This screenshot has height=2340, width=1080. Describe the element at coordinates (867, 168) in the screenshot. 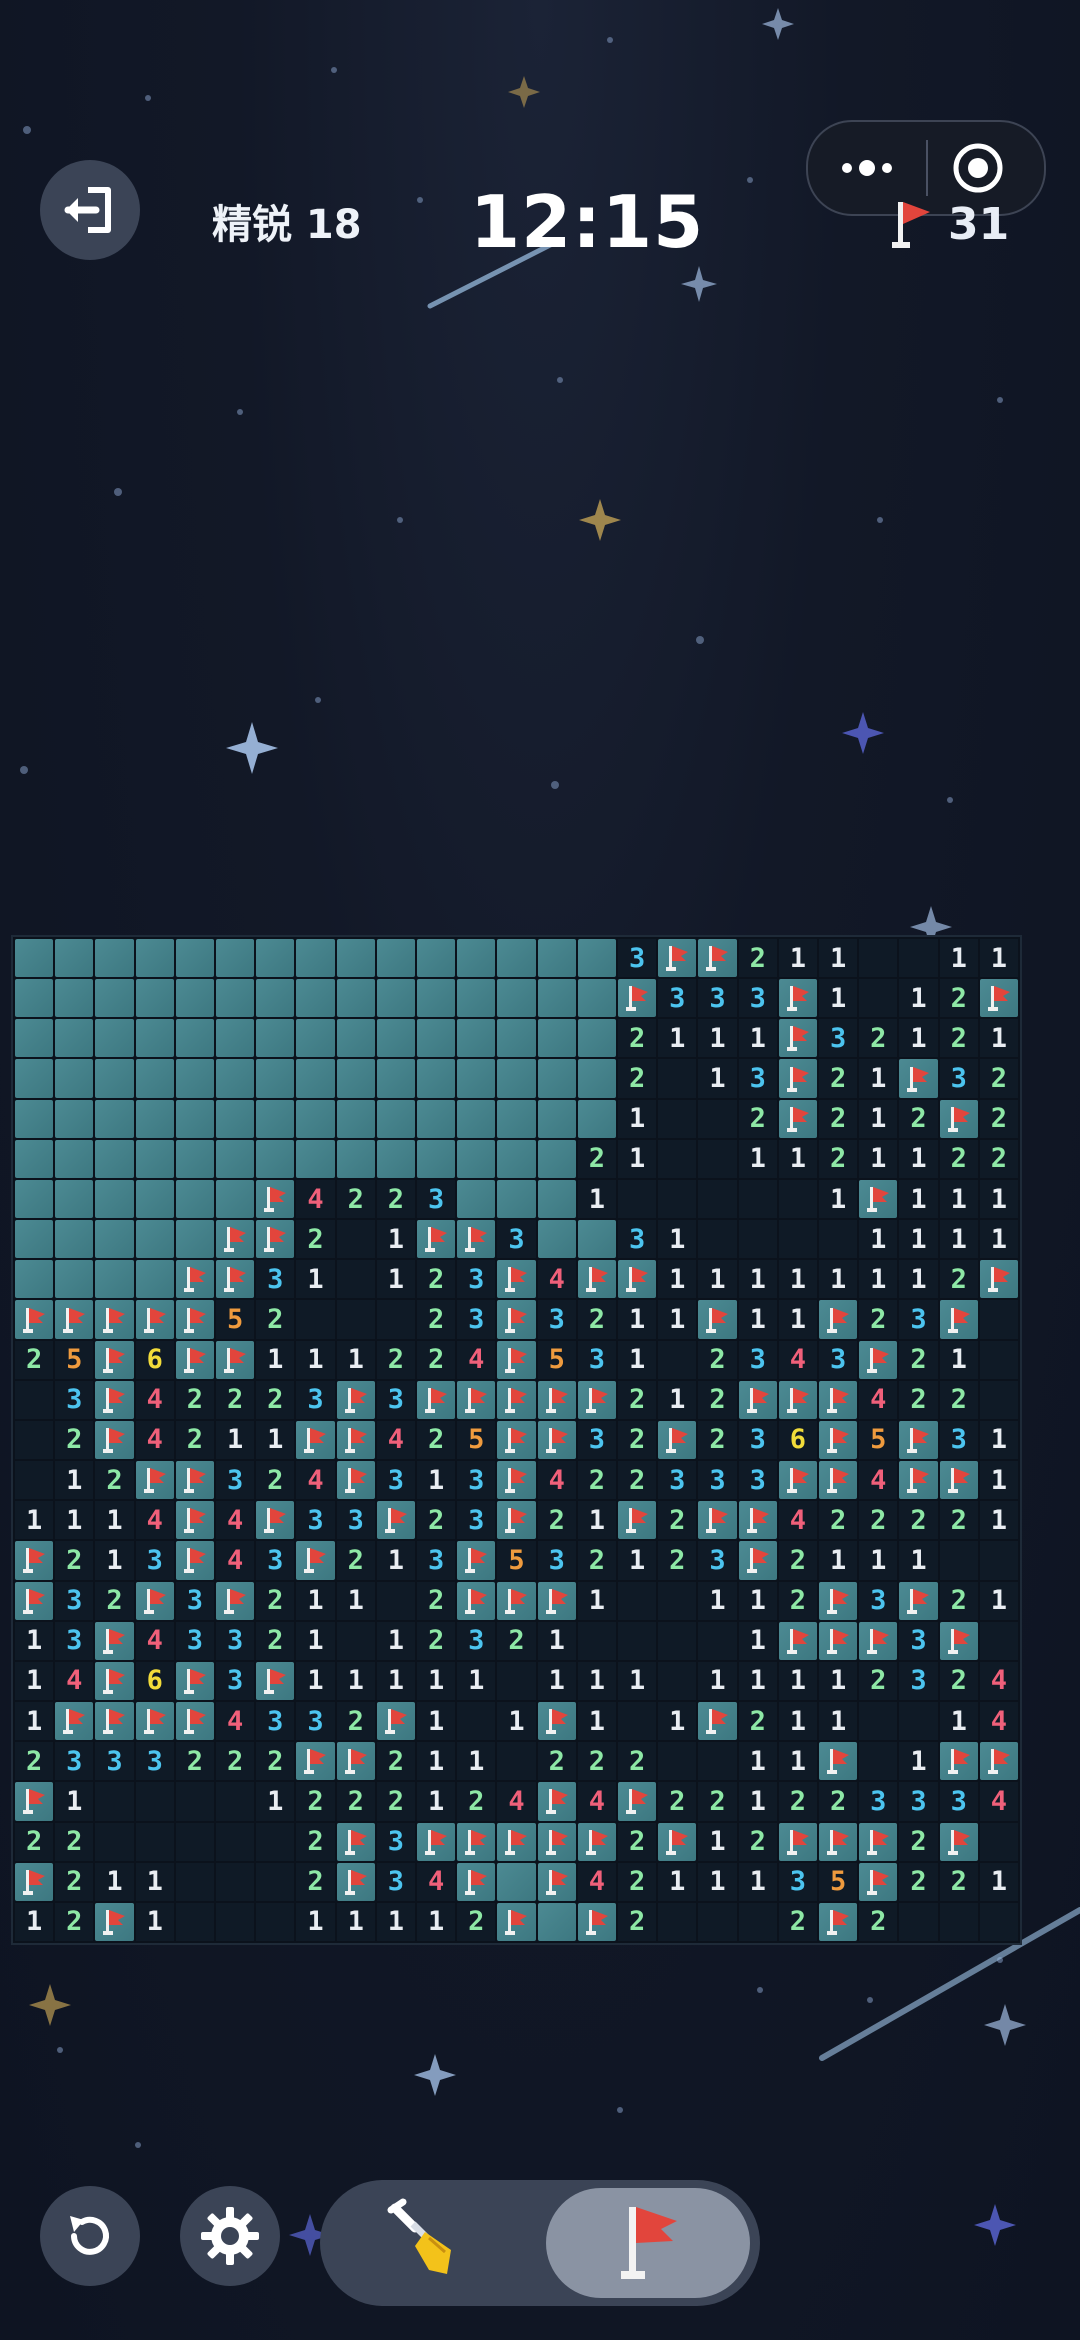

I see `more-button` at that location.